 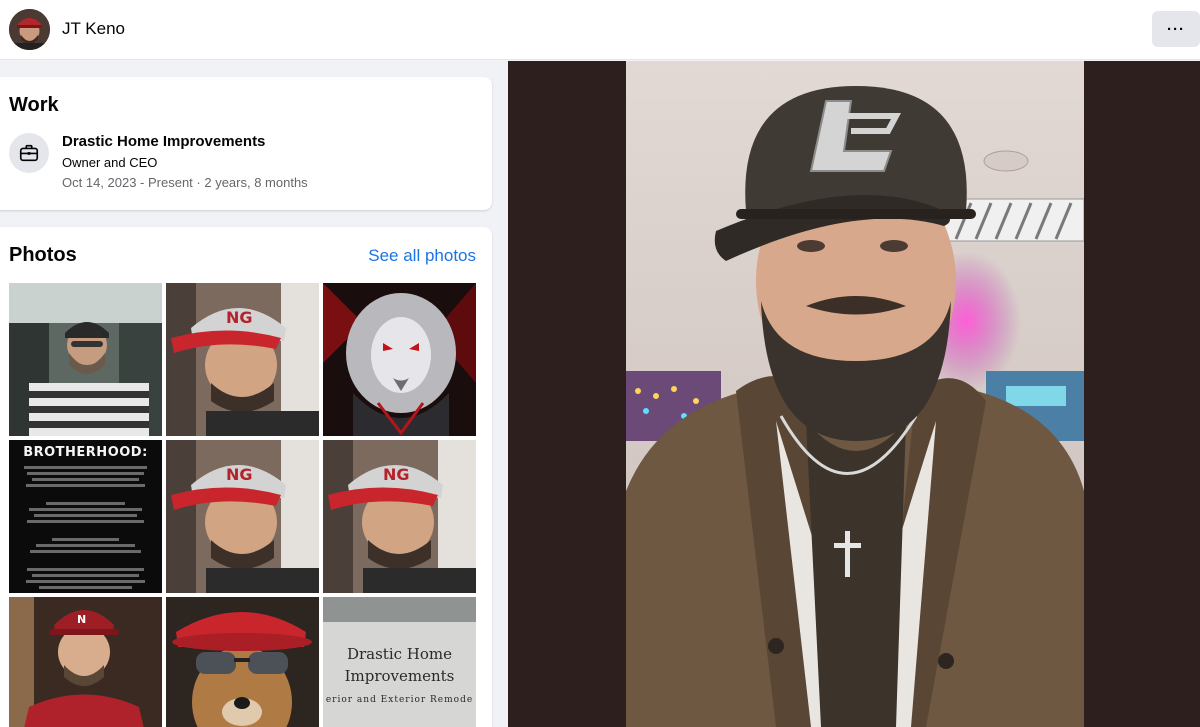 I want to click on poster-text-lines, so click(x=85, y=529).